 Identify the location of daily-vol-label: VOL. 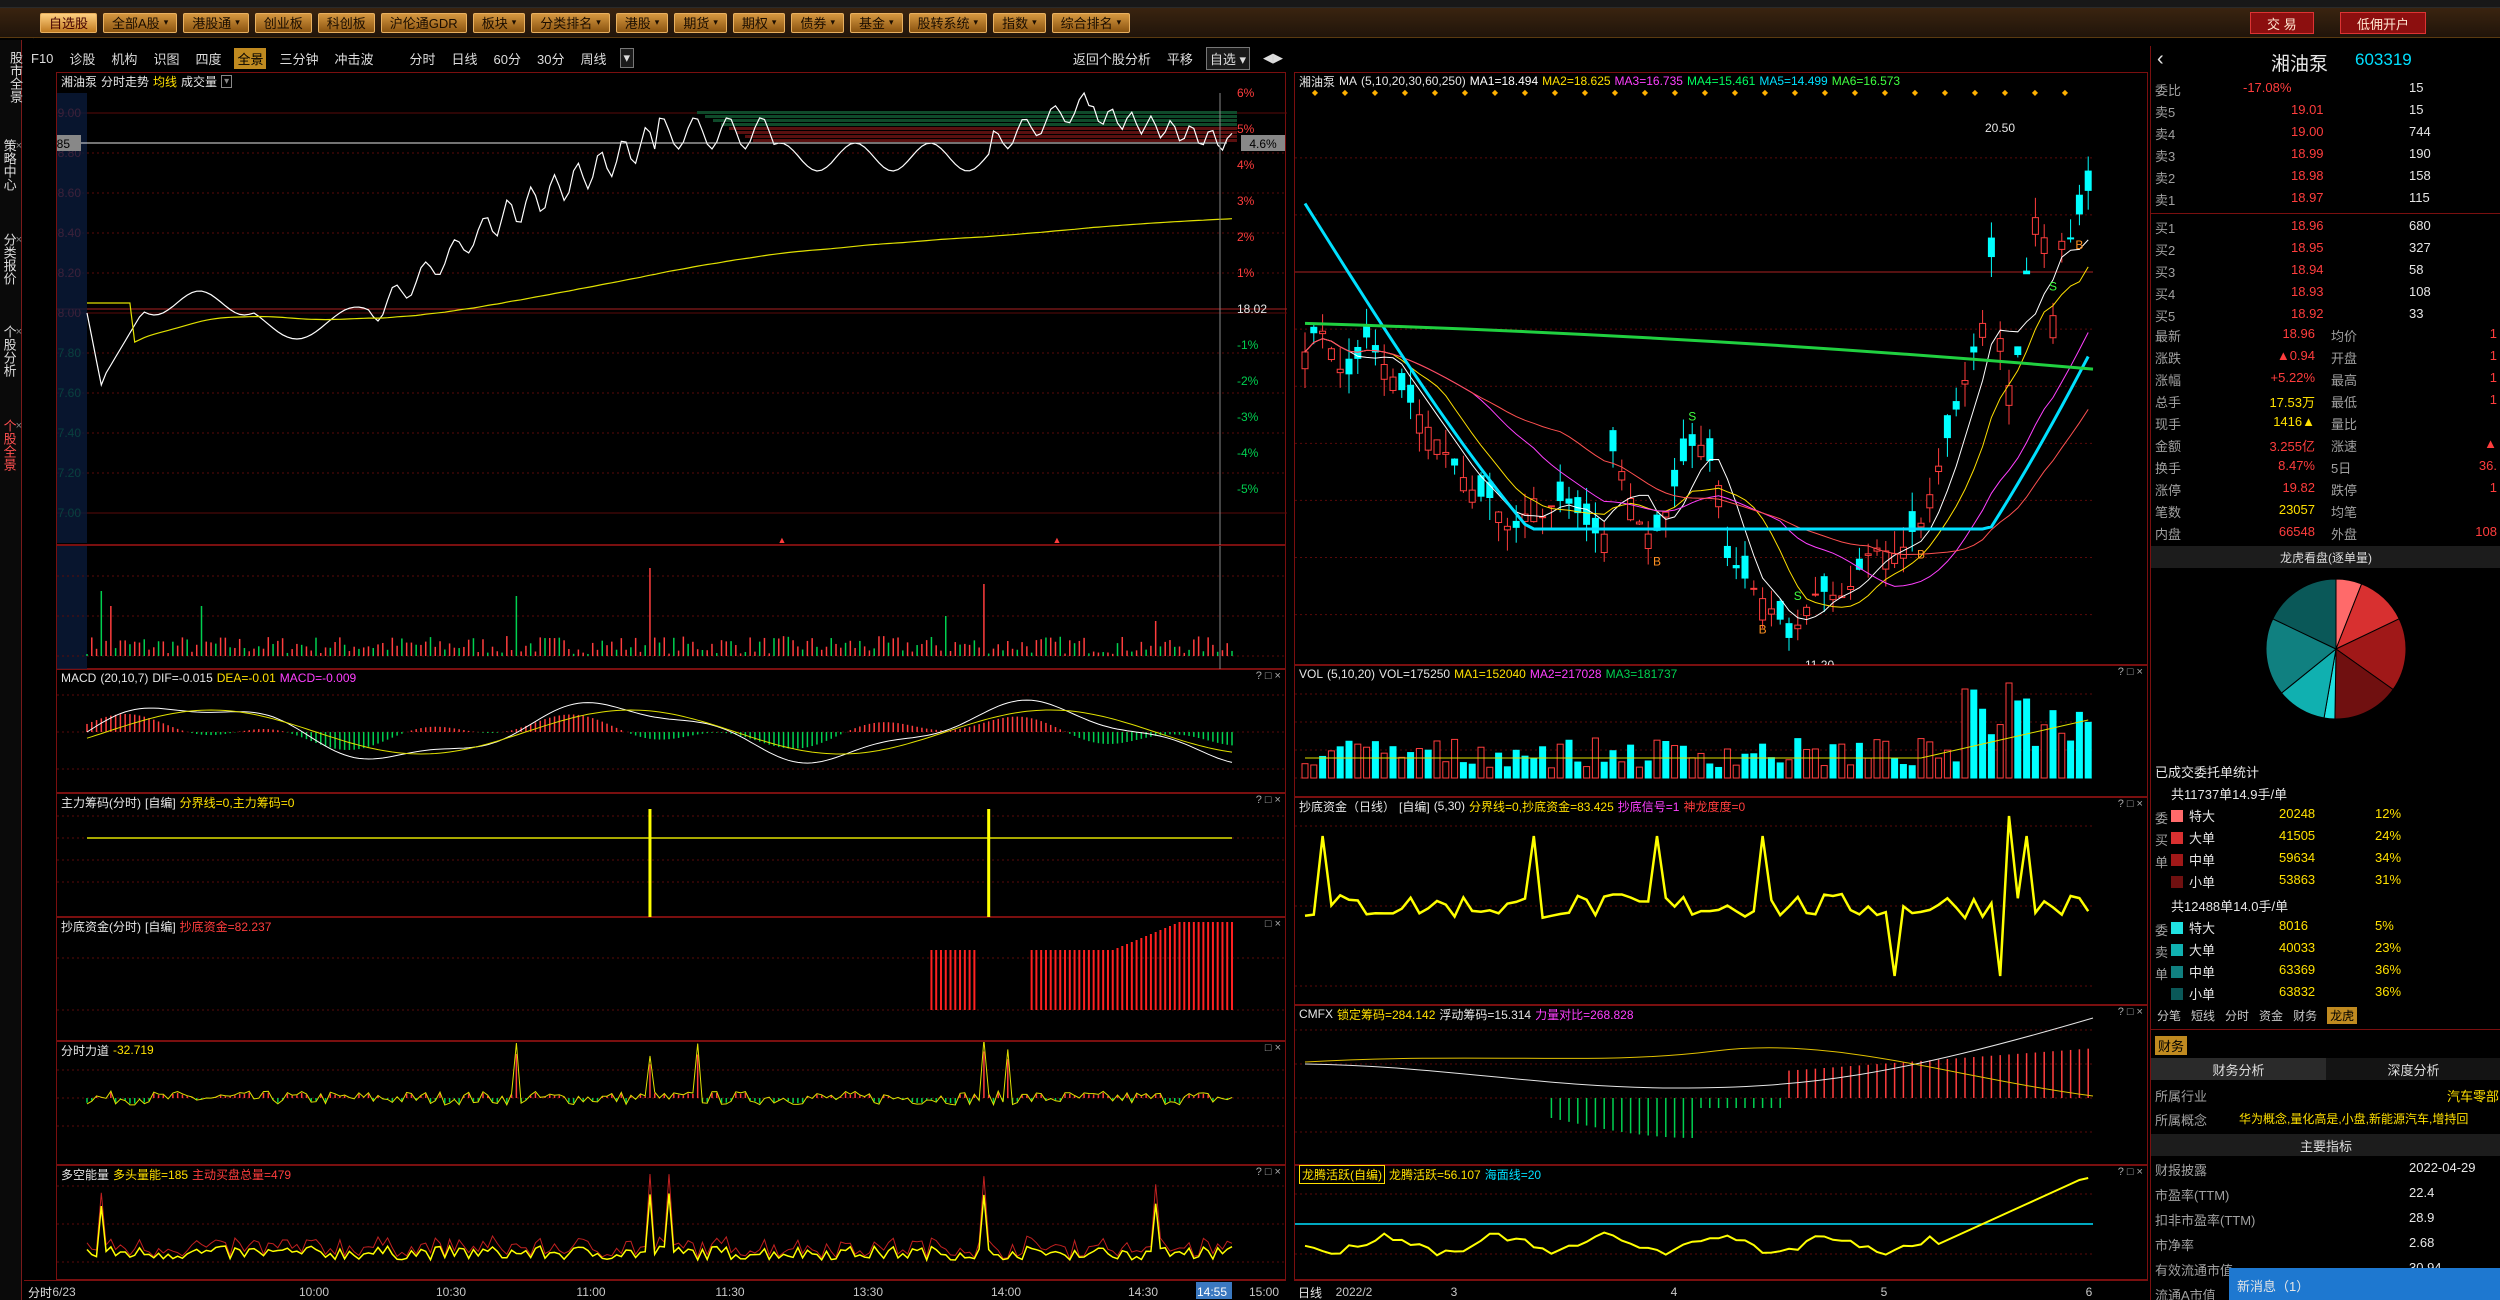
(1311, 674).